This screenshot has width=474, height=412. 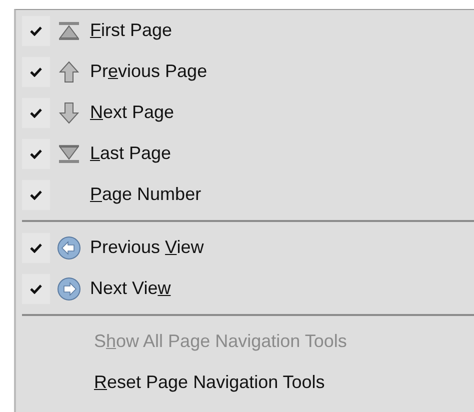 I want to click on up-arrow-icon, so click(x=69, y=71).